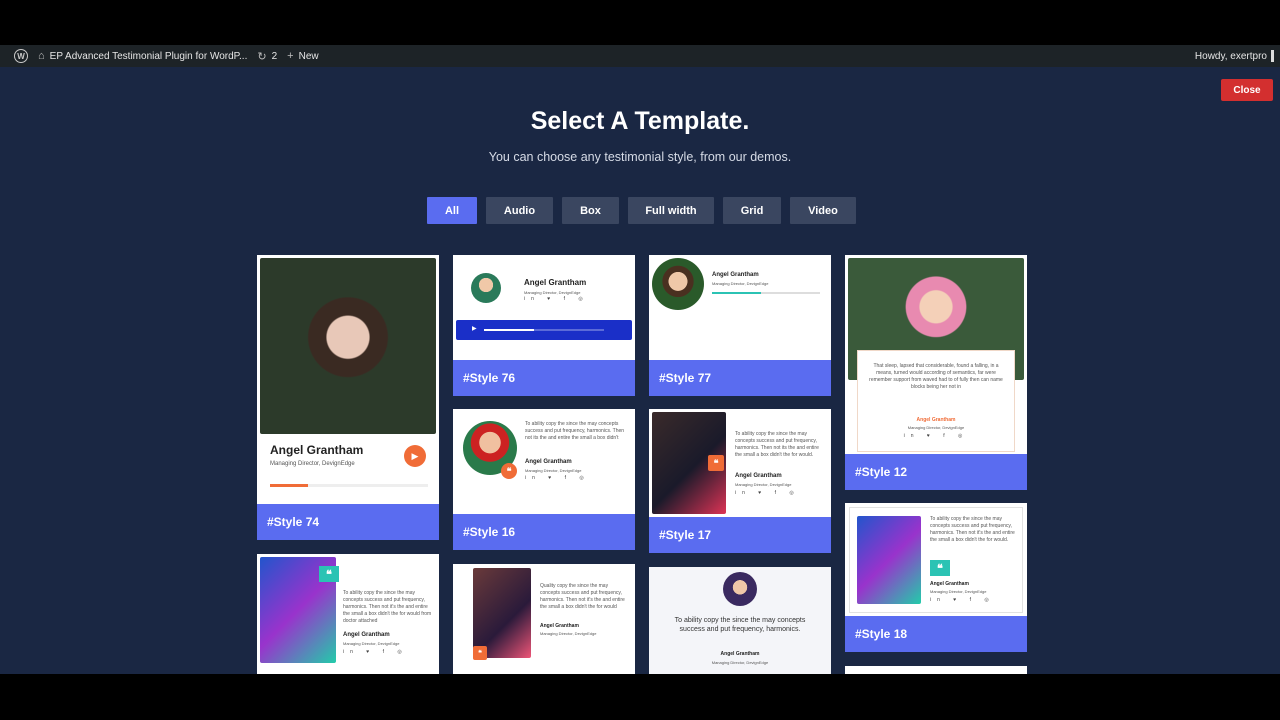 This screenshot has width=1280, height=720. Describe the element at coordinates (519, 210) in the screenshot. I see `filter-audio: Audio` at that location.